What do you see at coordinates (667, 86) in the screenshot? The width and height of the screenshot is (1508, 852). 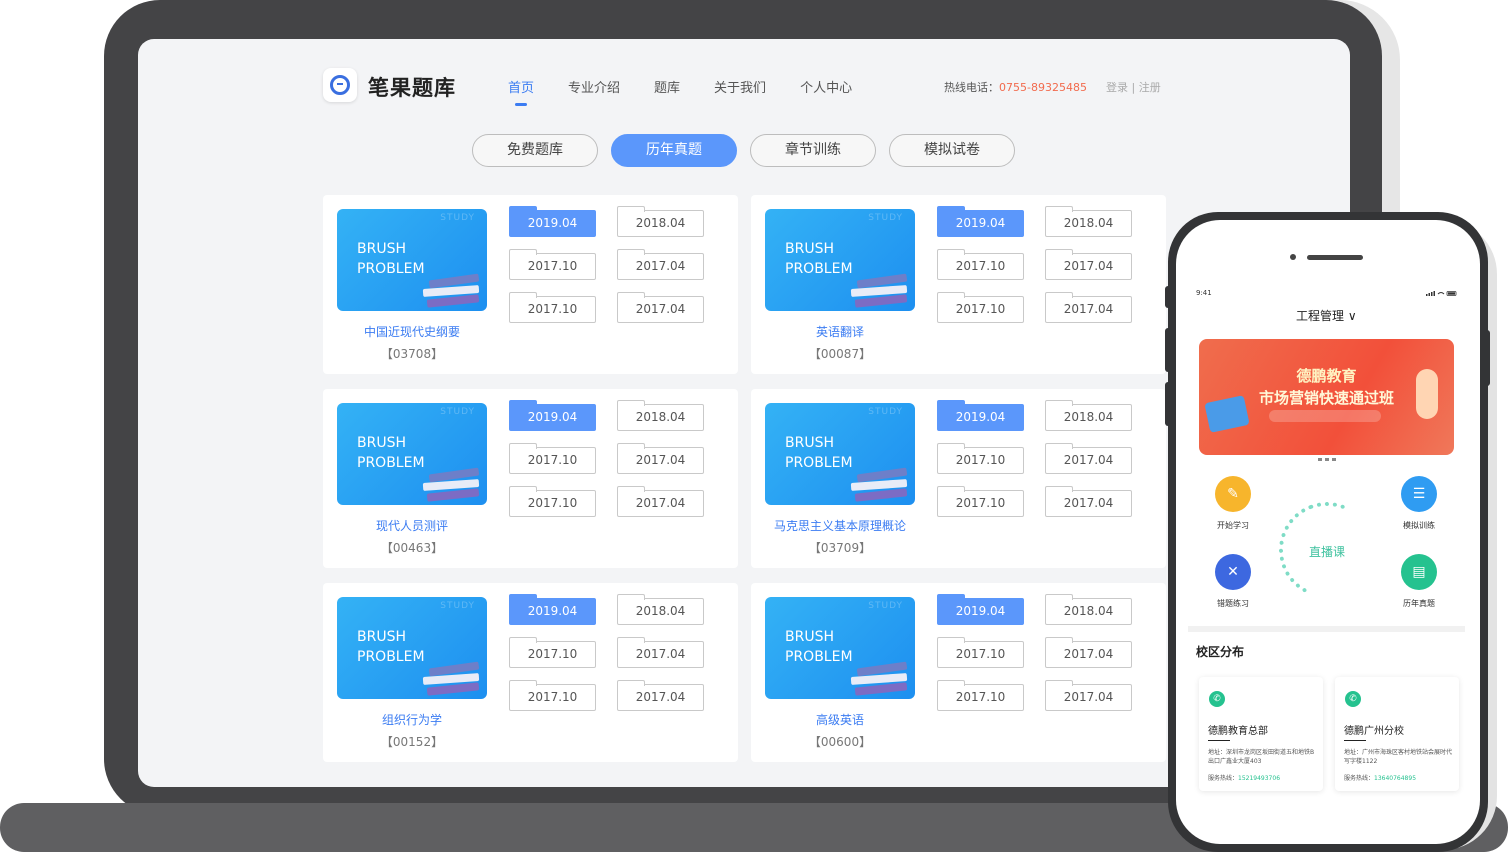 I see `nav-item-question-bank: 题库` at bounding box center [667, 86].